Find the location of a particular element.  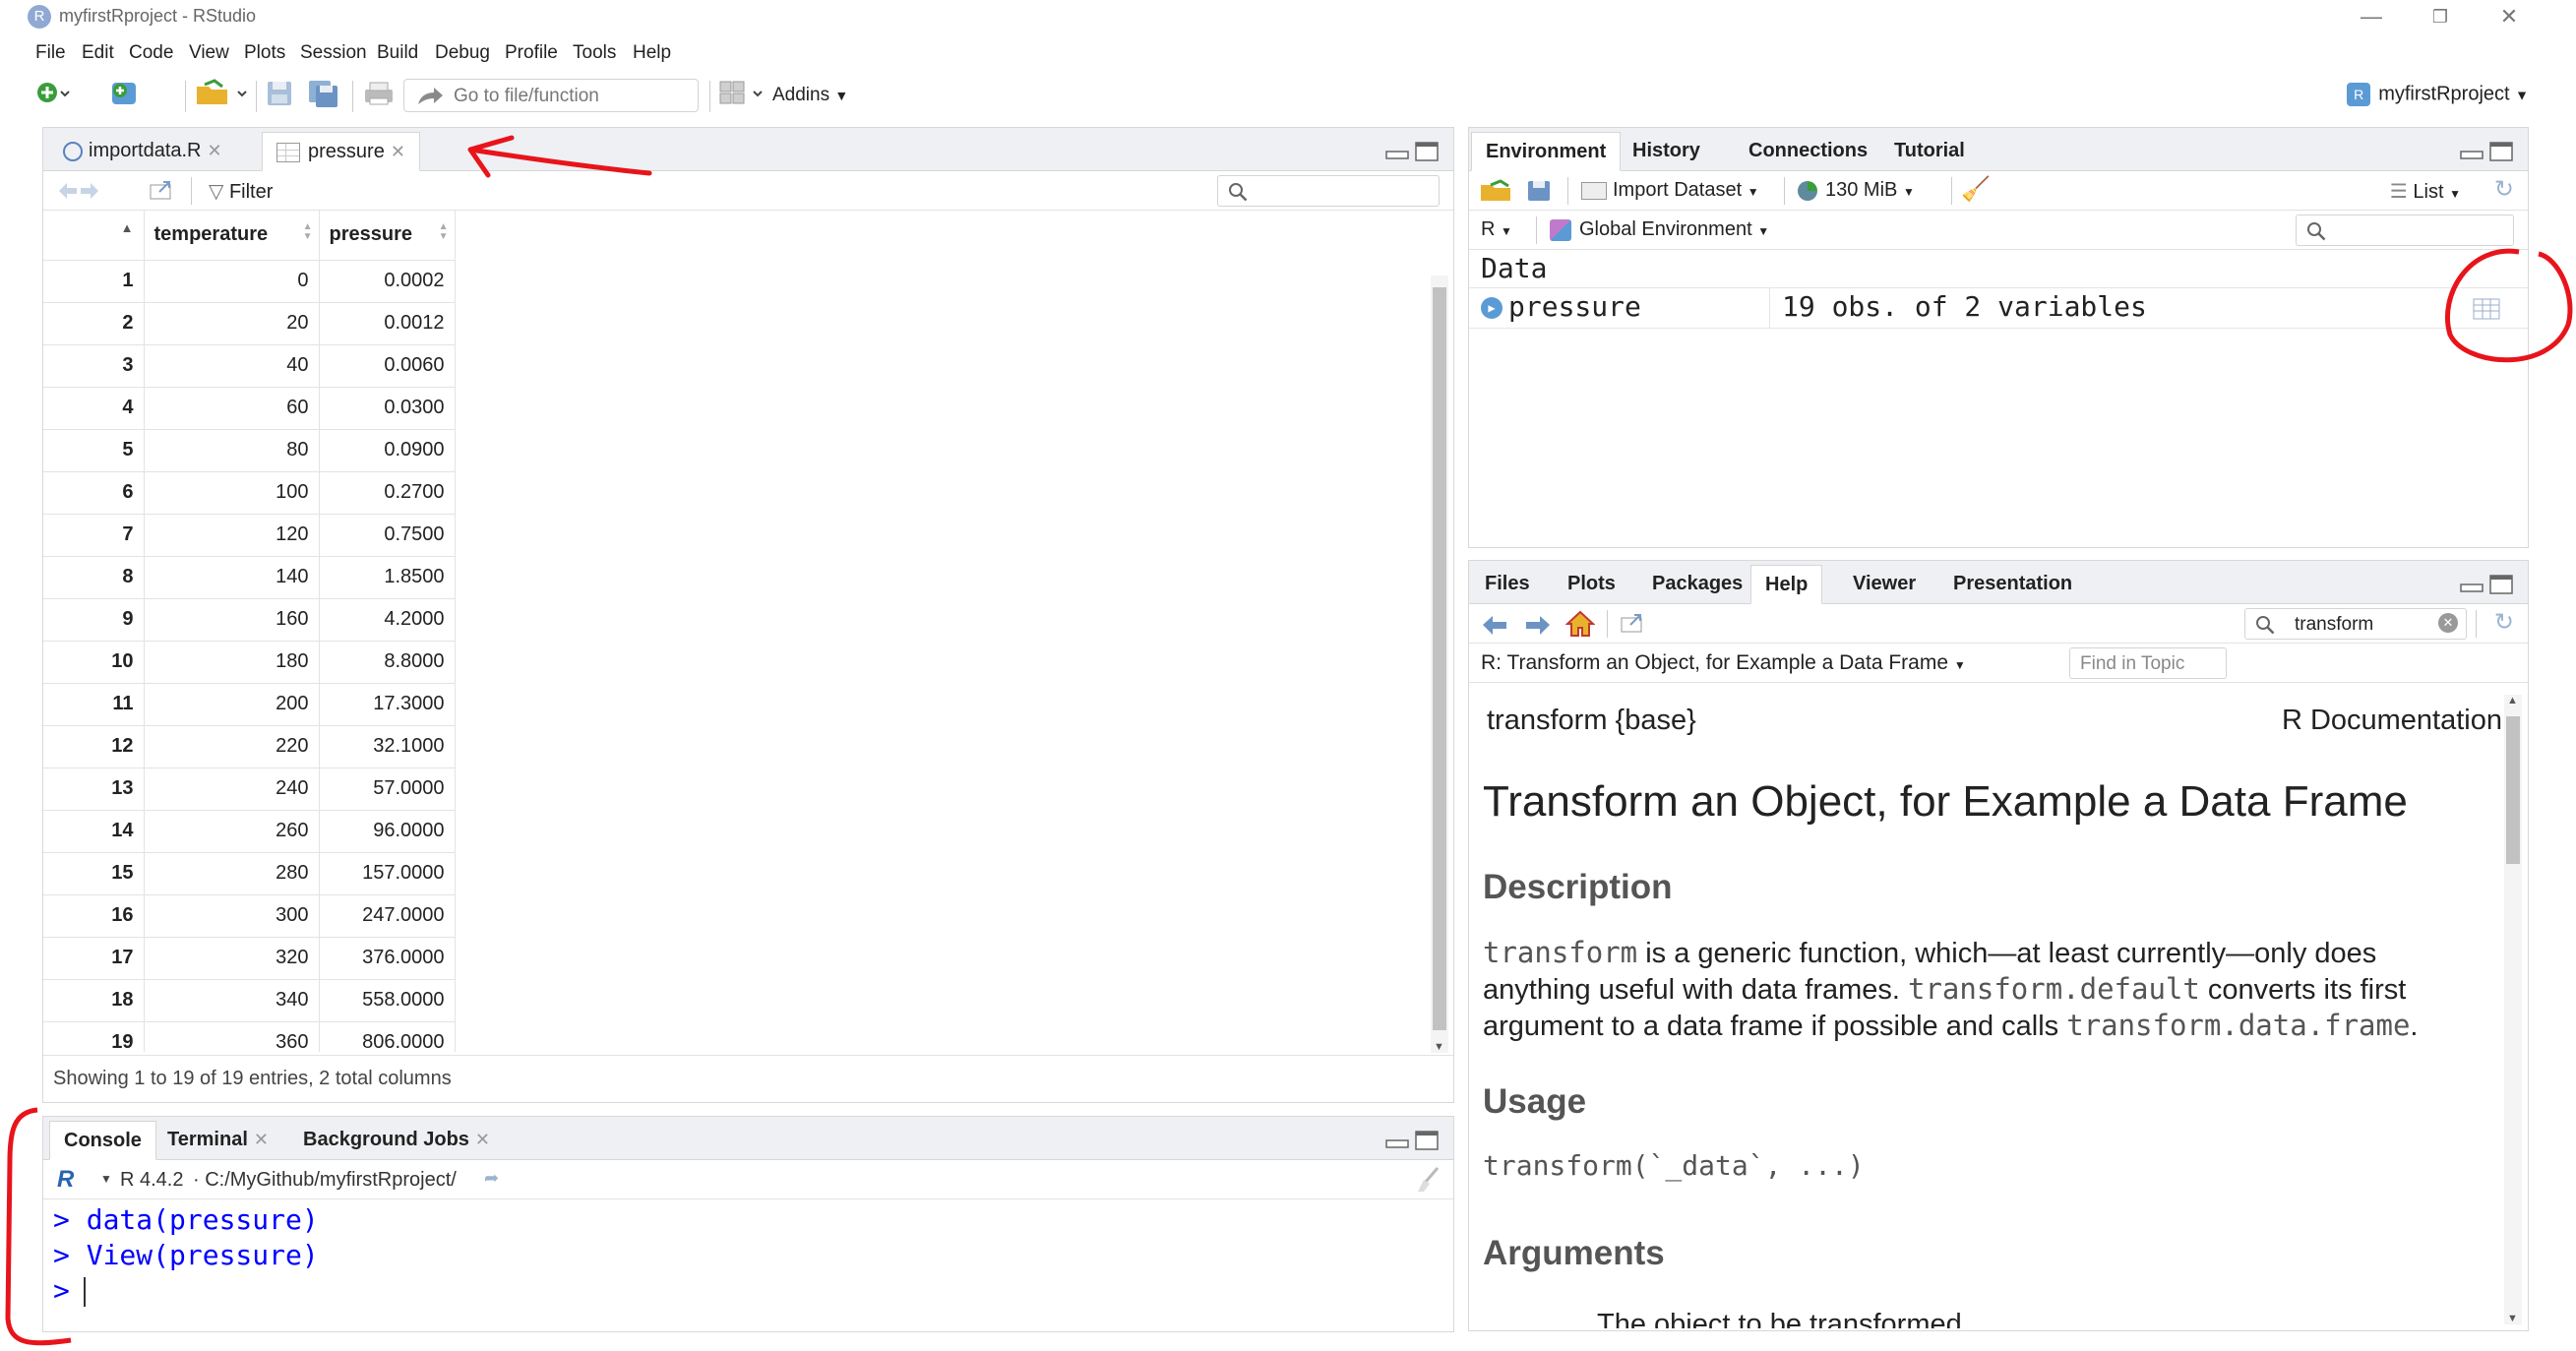

back-forward-icon is located at coordinates (78, 191).